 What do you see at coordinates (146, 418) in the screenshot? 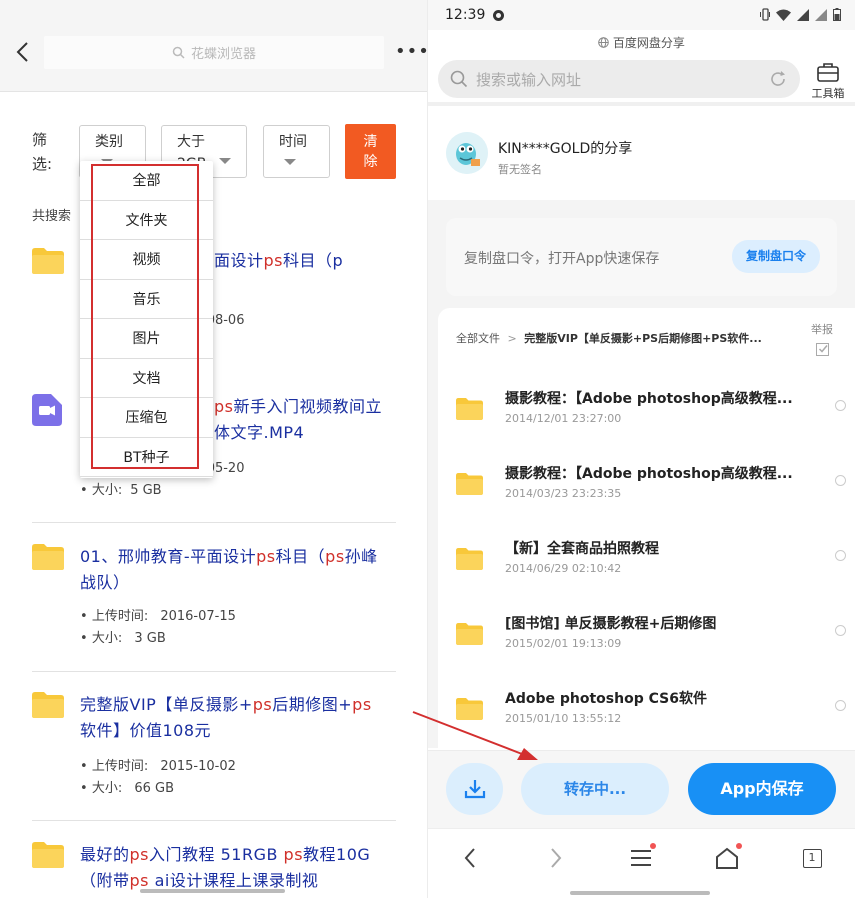
I see `dropdown-item-archive: 压缩包` at bounding box center [146, 418].